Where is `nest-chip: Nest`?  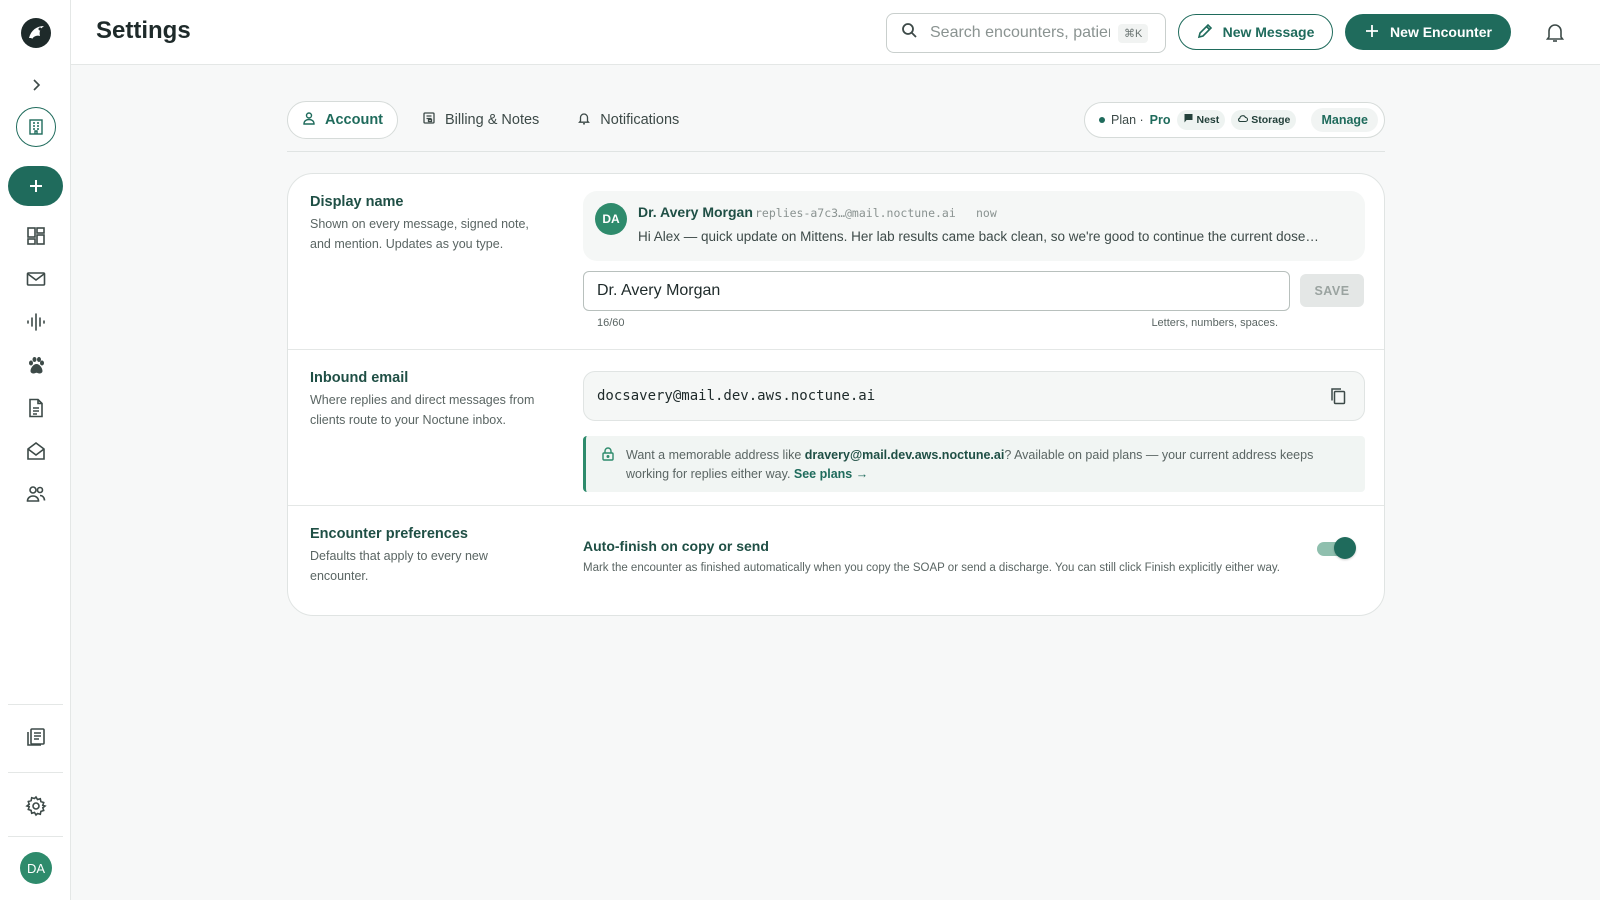 nest-chip: Nest is located at coordinates (1201, 120).